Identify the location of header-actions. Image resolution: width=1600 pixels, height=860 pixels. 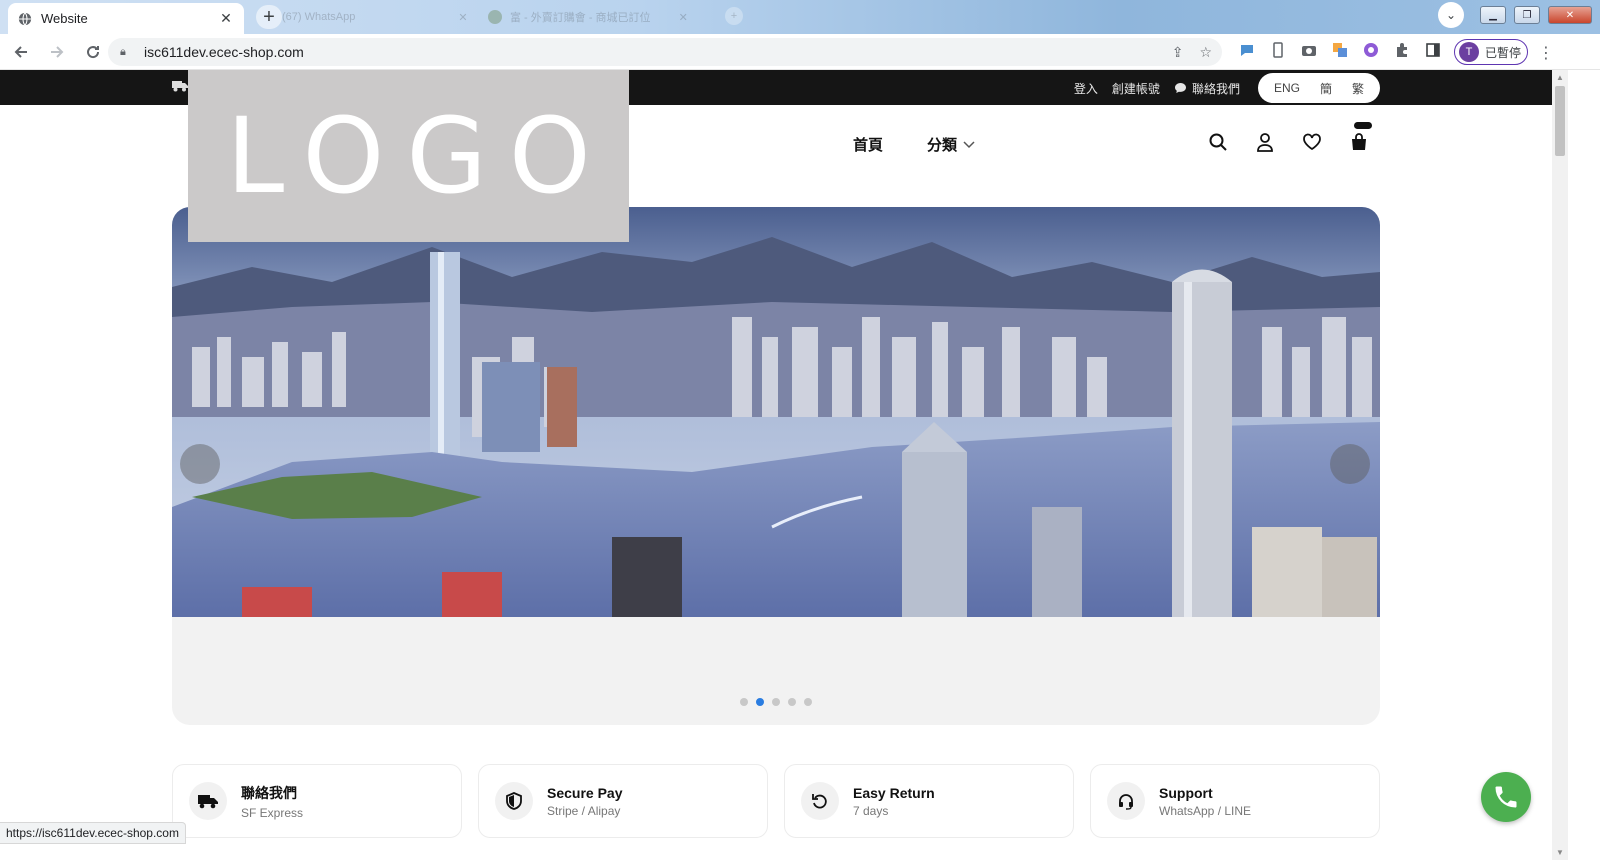
(1290, 139).